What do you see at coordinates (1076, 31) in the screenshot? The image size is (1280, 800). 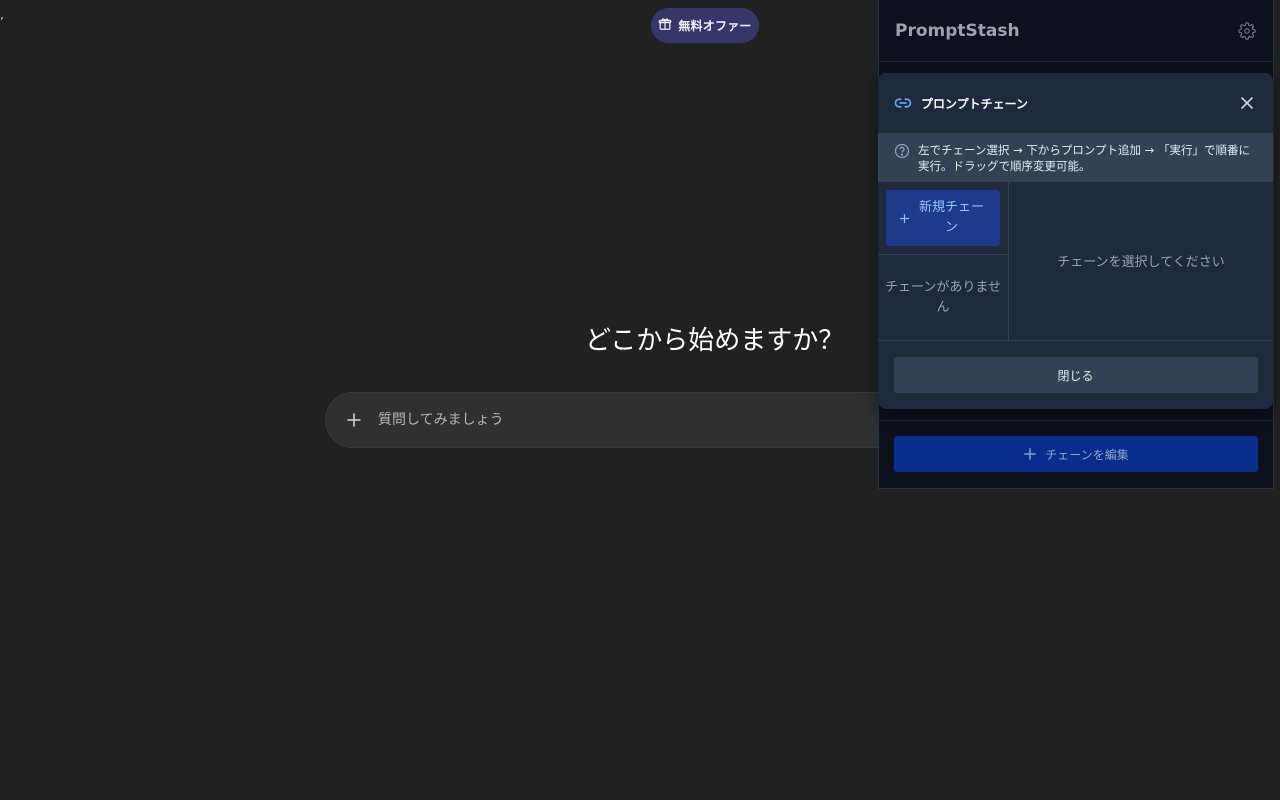 I see `extension-header: PromptStash` at bounding box center [1076, 31].